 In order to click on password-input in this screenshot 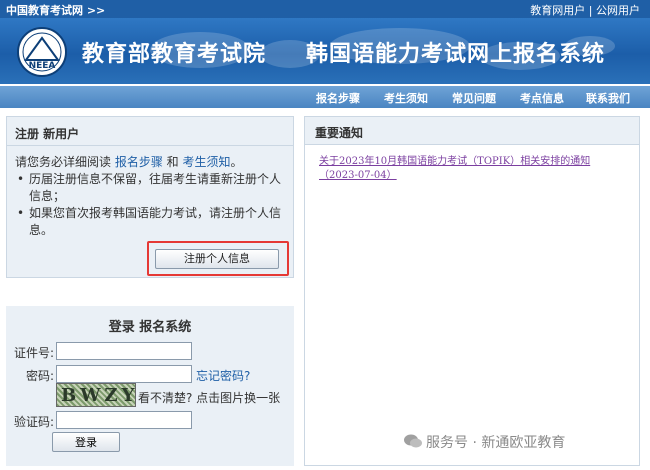, I will do `click(124, 374)`.